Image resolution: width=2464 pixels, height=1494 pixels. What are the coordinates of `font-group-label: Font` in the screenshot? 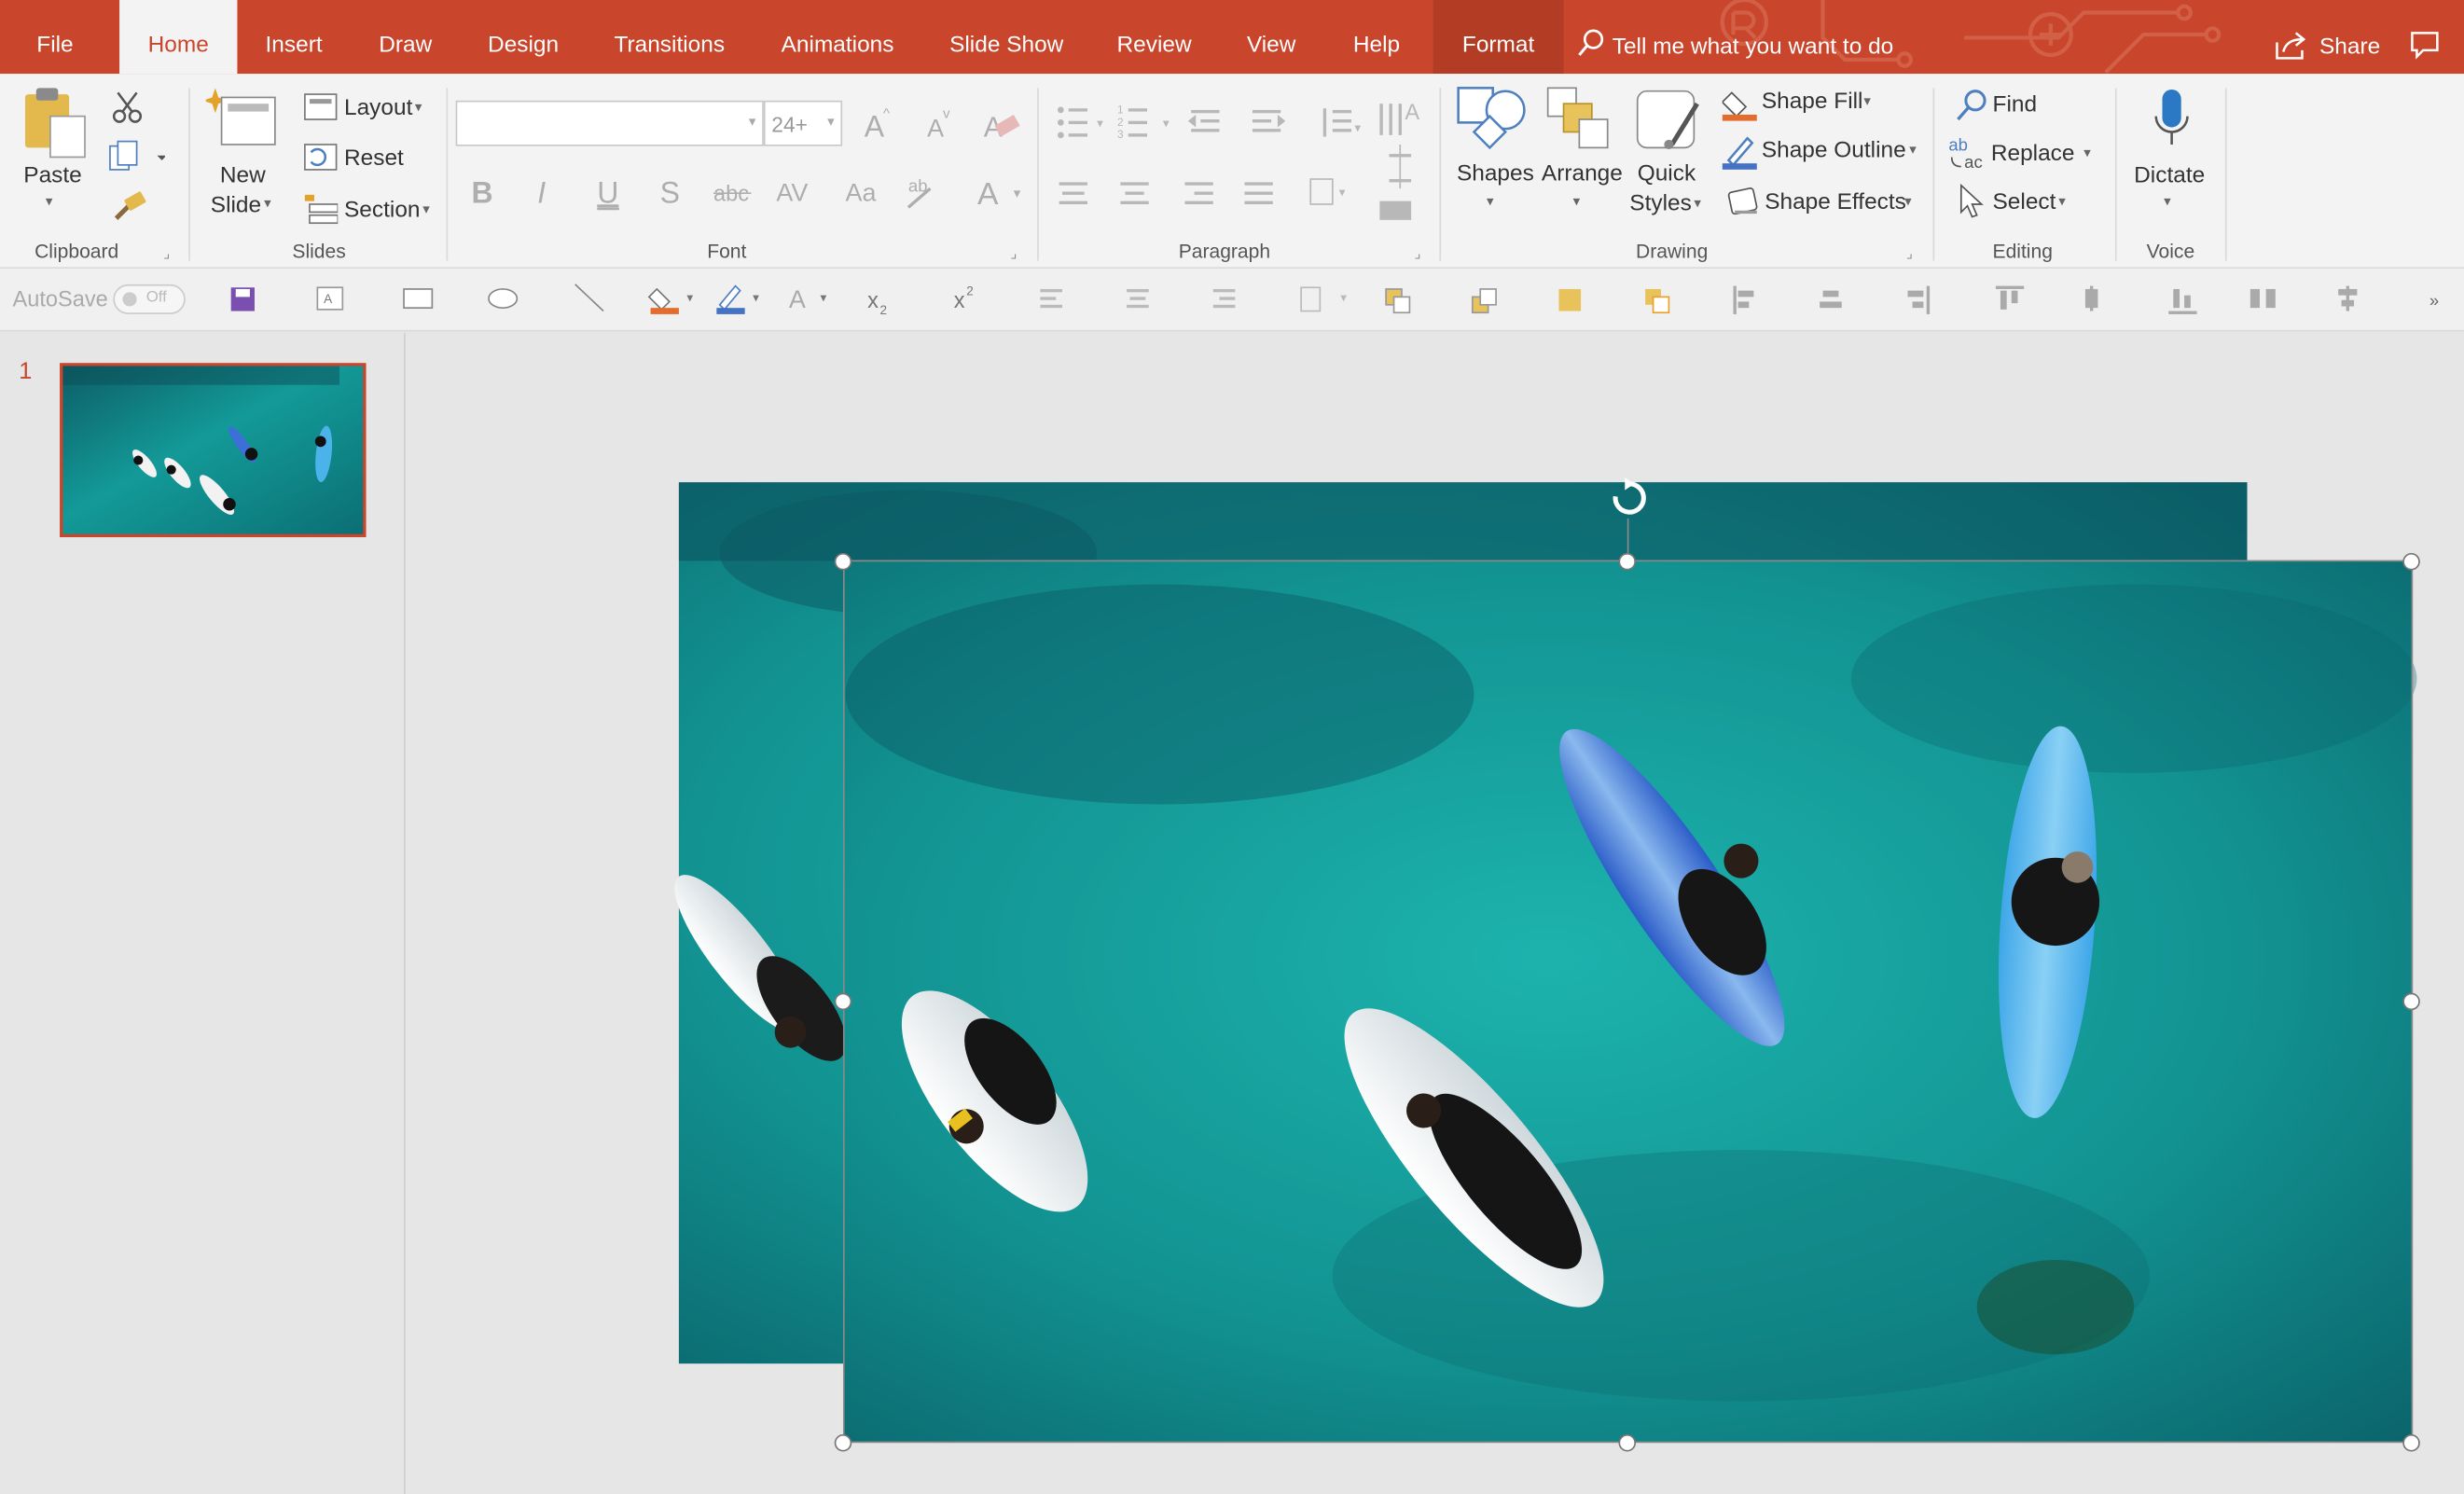 It's located at (727, 251).